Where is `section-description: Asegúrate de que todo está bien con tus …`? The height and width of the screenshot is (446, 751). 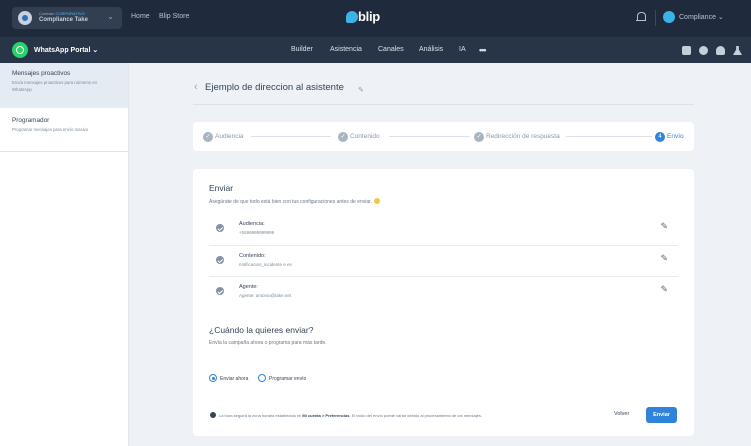
section-description: Asegúrate de que todo está bien con tus … is located at coordinates (295, 201).